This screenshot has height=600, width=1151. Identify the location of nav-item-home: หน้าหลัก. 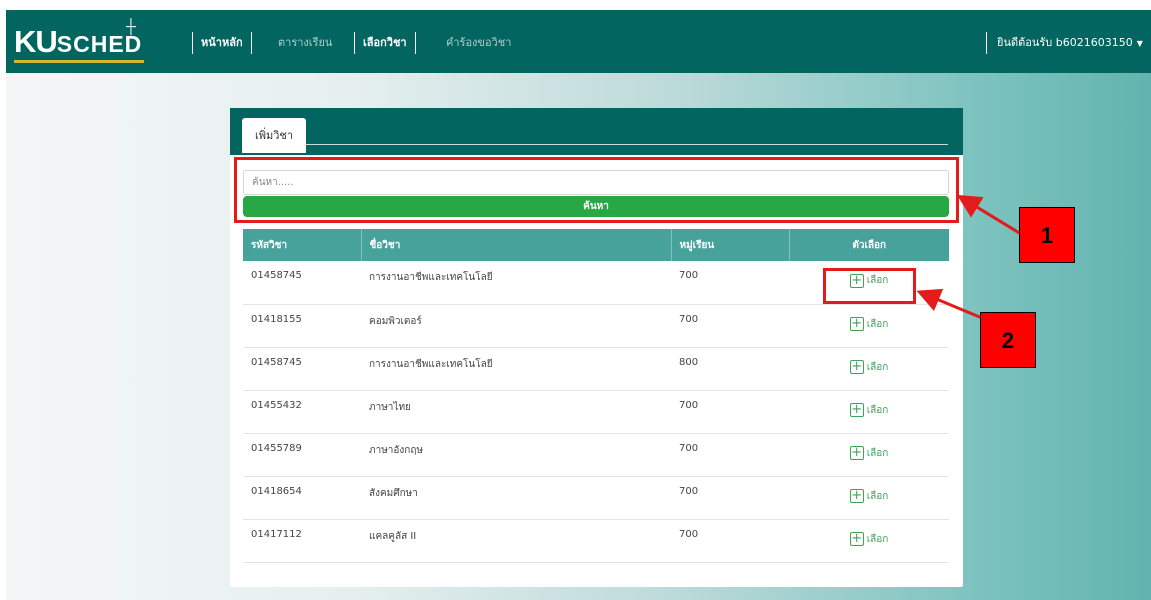
(222, 43).